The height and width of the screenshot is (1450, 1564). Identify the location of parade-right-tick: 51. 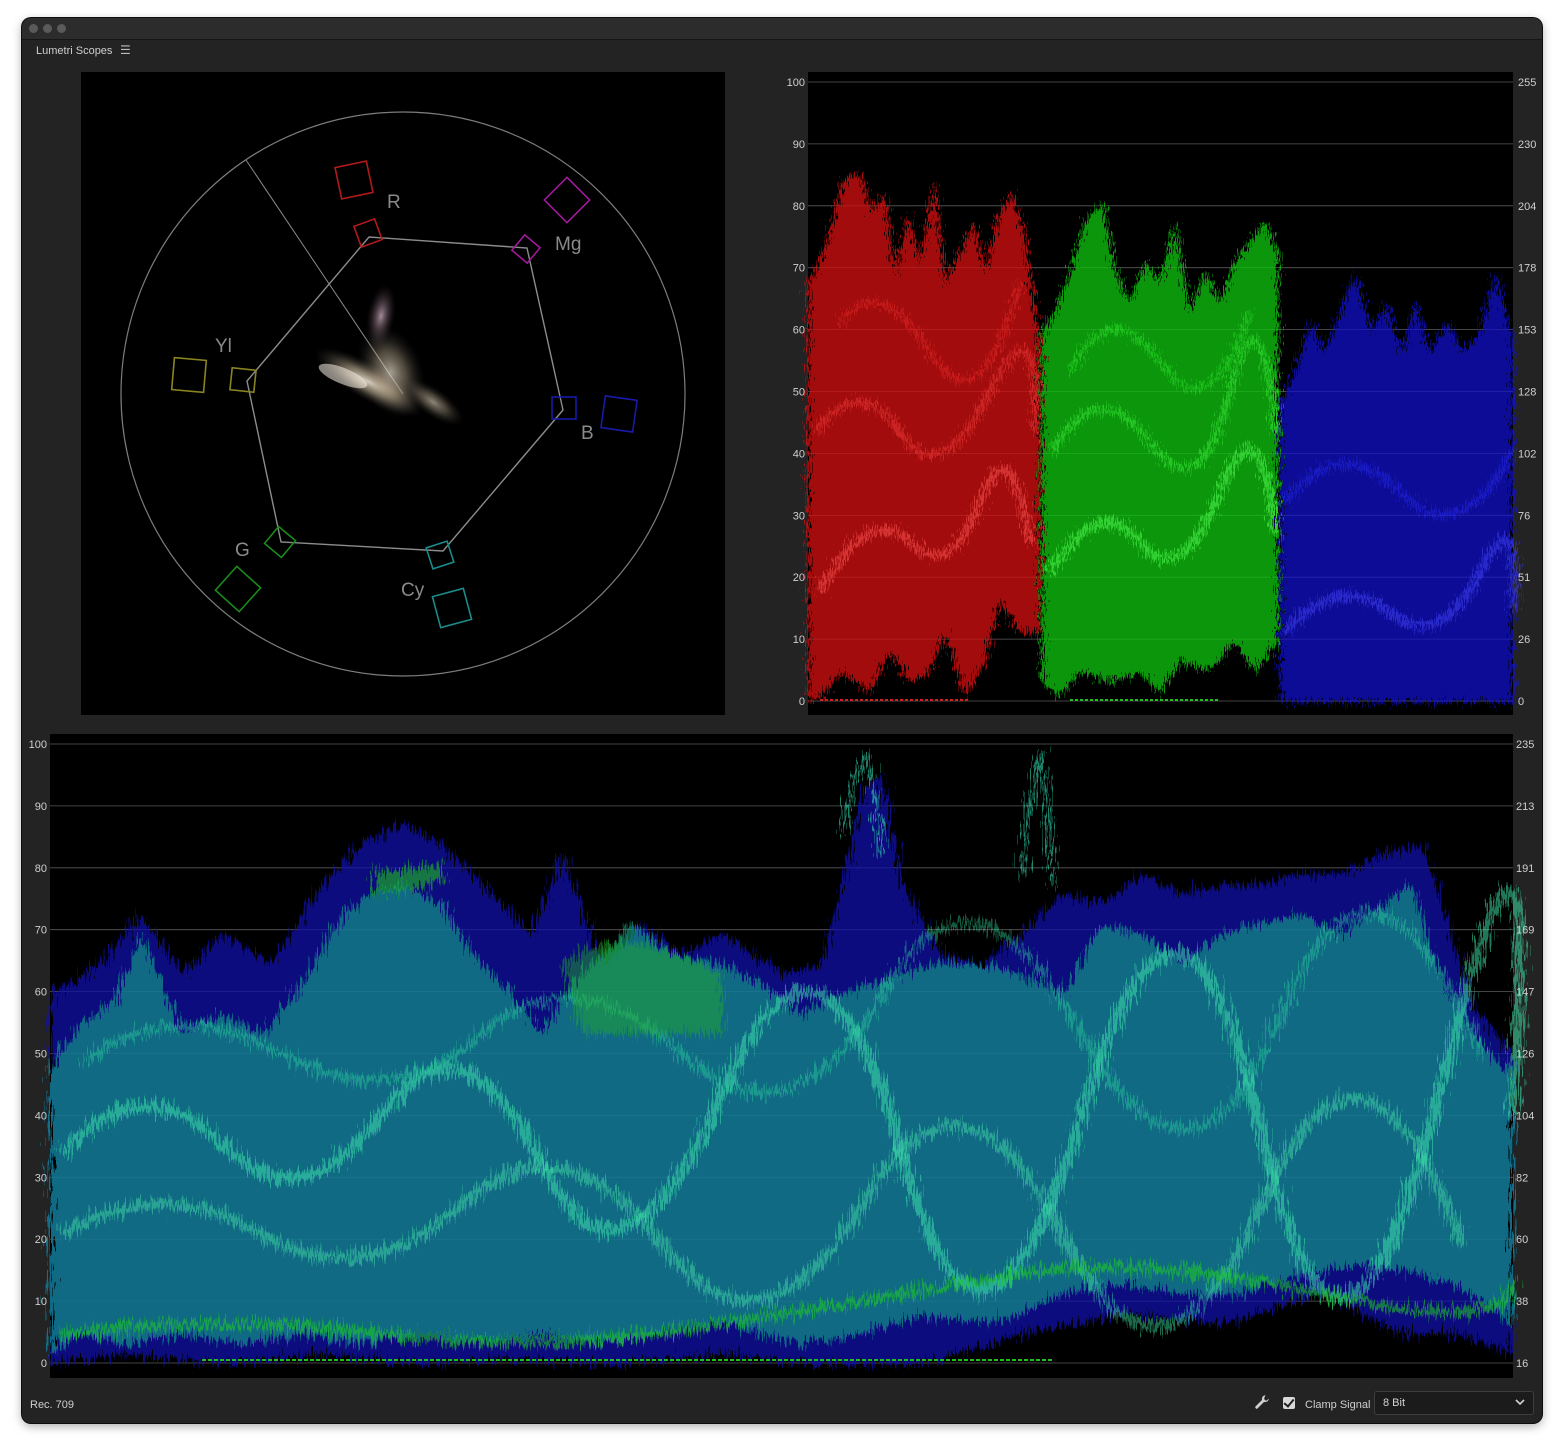
(1524, 578).